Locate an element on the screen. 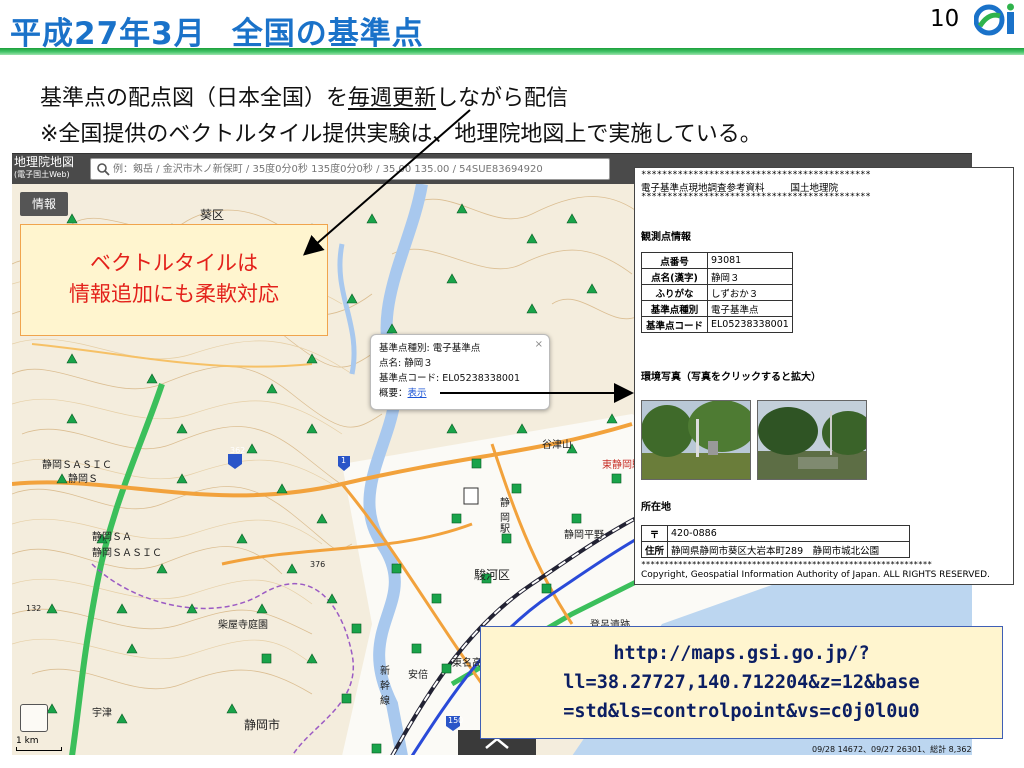 This screenshot has height=768, width=1024. map-label-shizuoka-city: 静岡市 is located at coordinates (262, 725).